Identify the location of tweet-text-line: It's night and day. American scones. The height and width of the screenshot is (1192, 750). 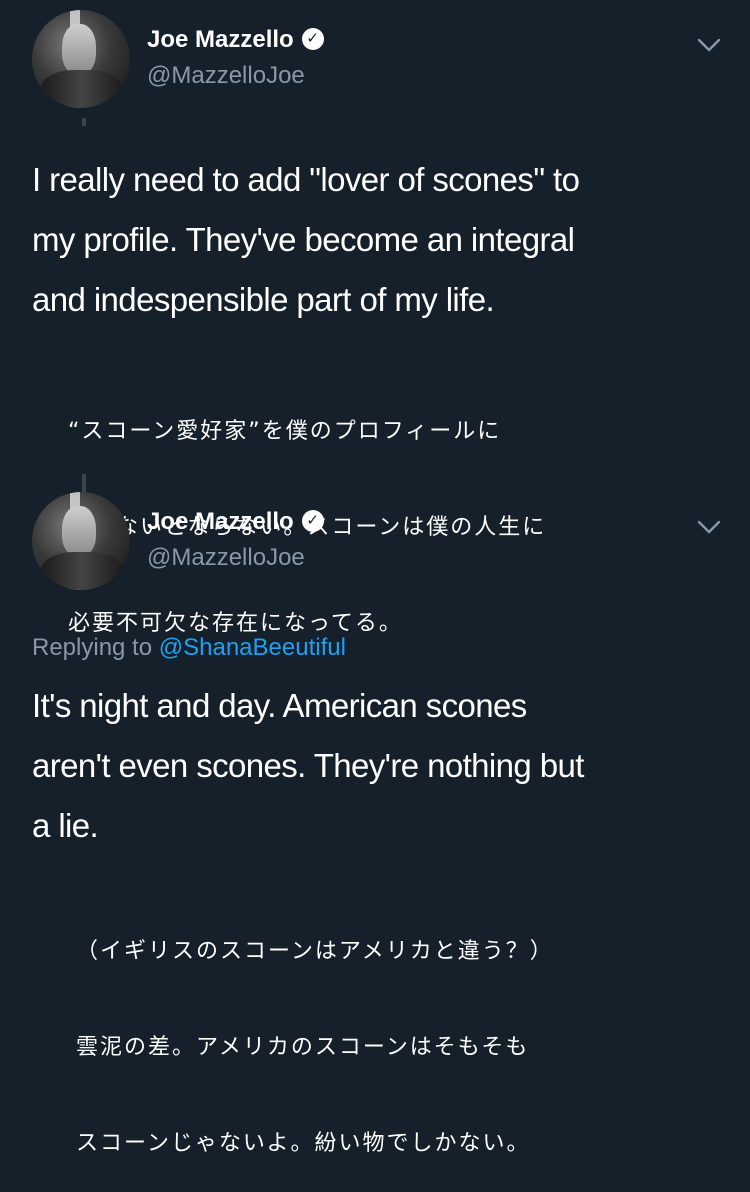
(279, 705).